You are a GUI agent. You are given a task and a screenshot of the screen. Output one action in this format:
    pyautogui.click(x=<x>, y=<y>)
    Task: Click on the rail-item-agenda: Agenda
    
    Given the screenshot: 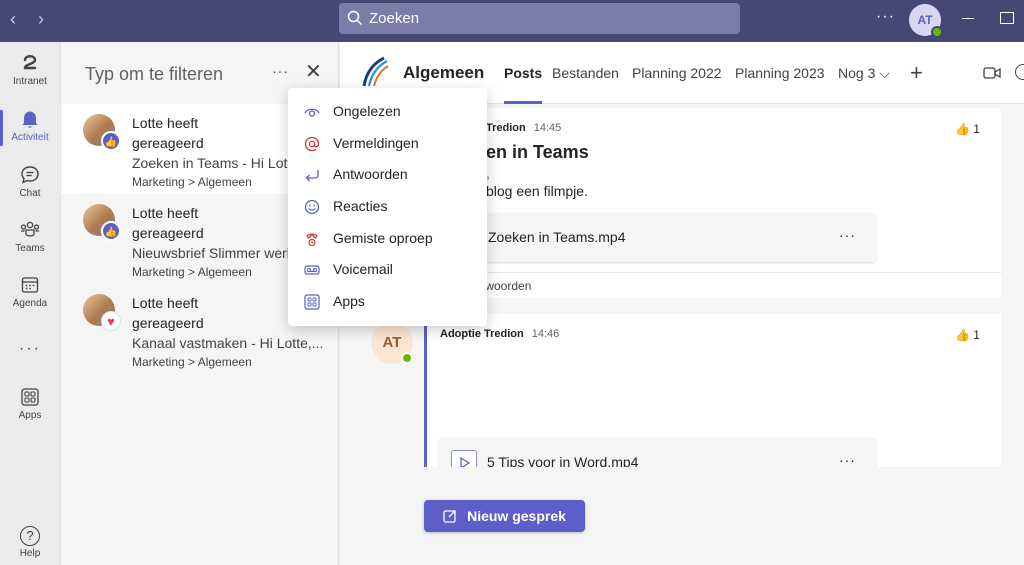 What is the action you would take?
    pyautogui.click(x=30, y=291)
    